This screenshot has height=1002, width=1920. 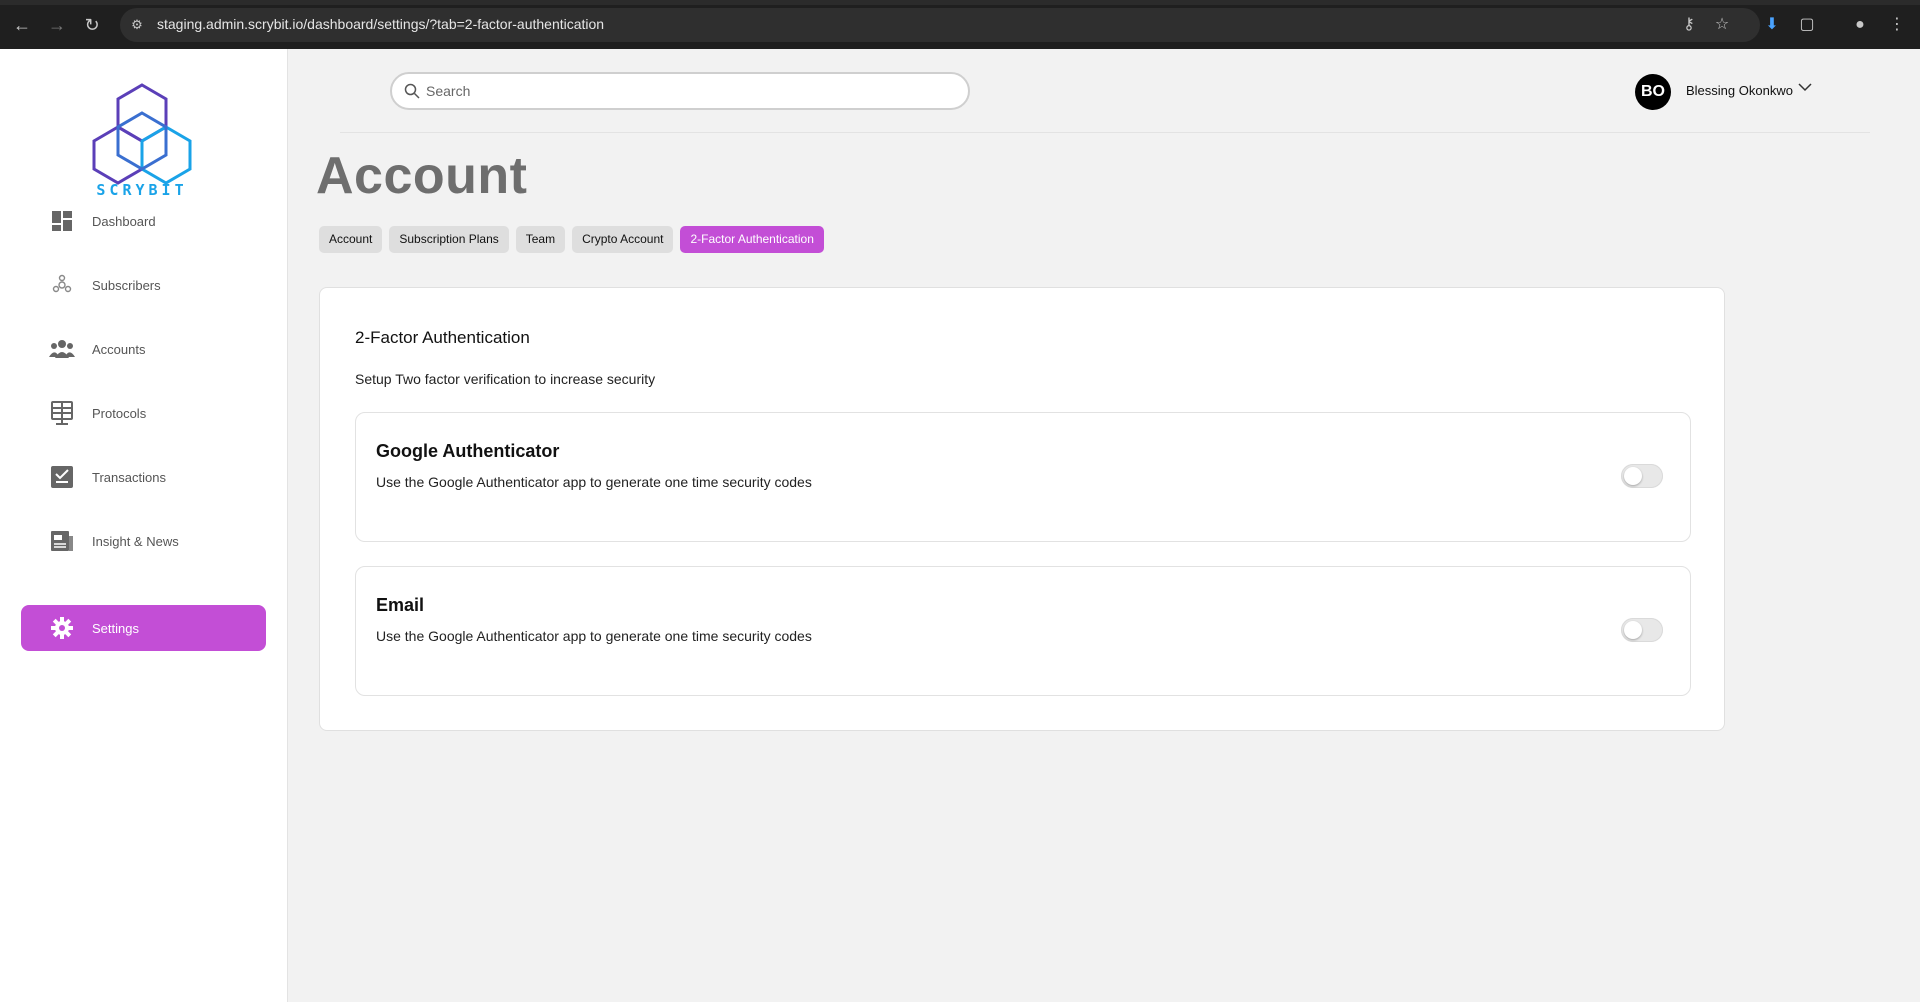 I want to click on back-icon: ←, so click(x=22, y=25).